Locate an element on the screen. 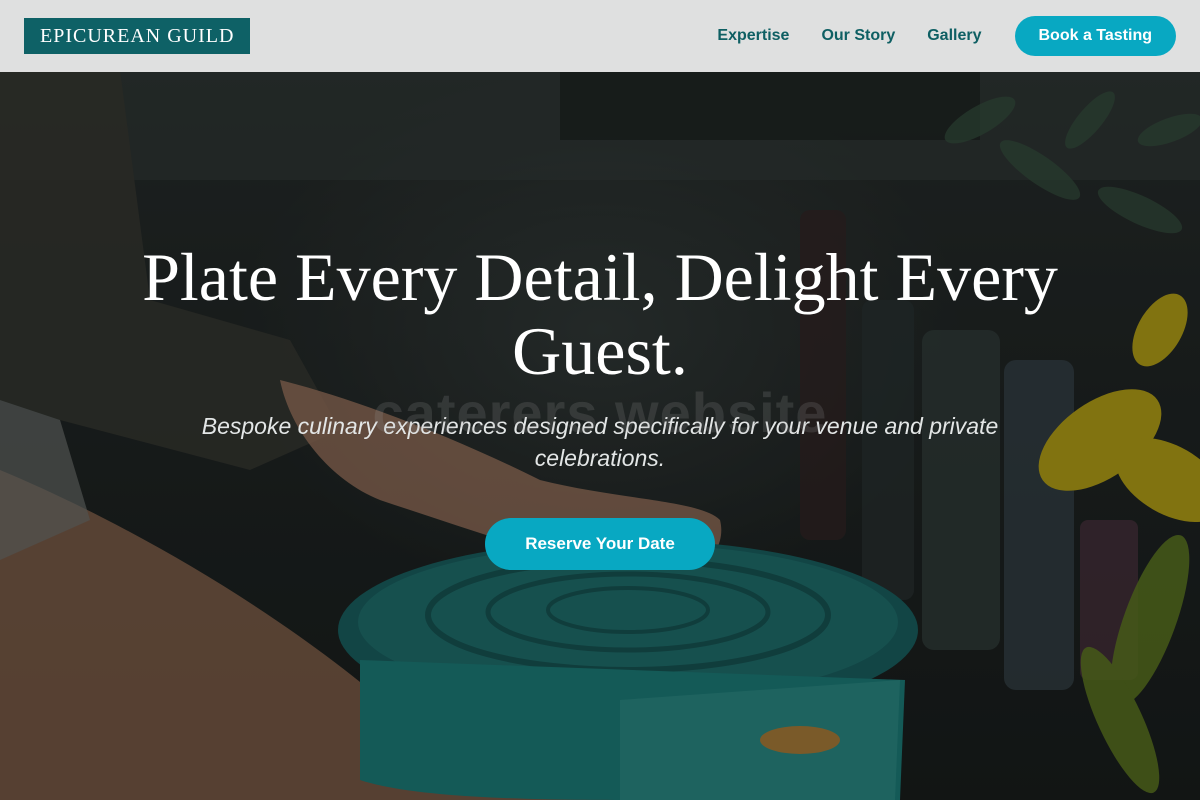  book-tasting-button: Book a Tasting is located at coordinates (1095, 36).